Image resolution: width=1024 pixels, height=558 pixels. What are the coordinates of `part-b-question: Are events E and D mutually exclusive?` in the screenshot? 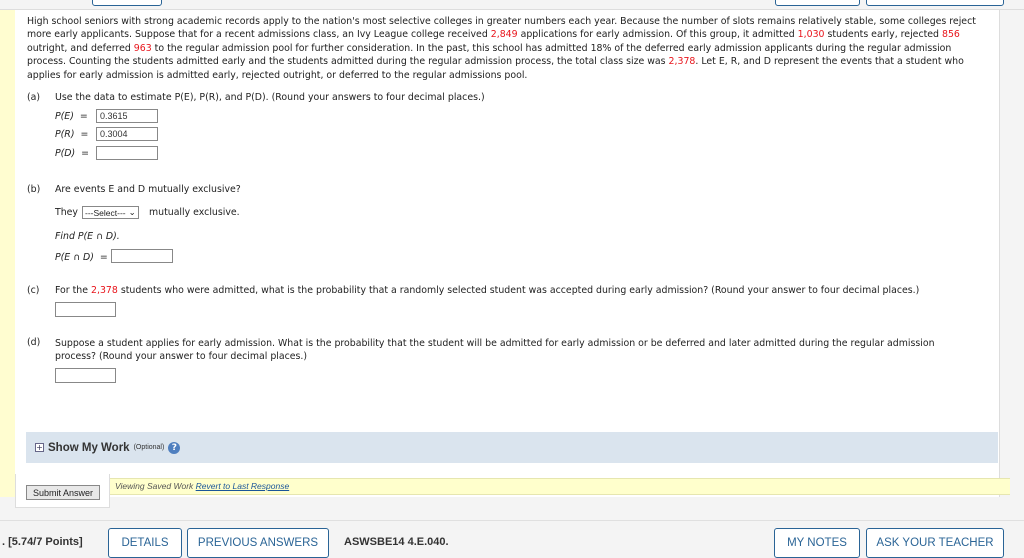 It's located at (148, 189).